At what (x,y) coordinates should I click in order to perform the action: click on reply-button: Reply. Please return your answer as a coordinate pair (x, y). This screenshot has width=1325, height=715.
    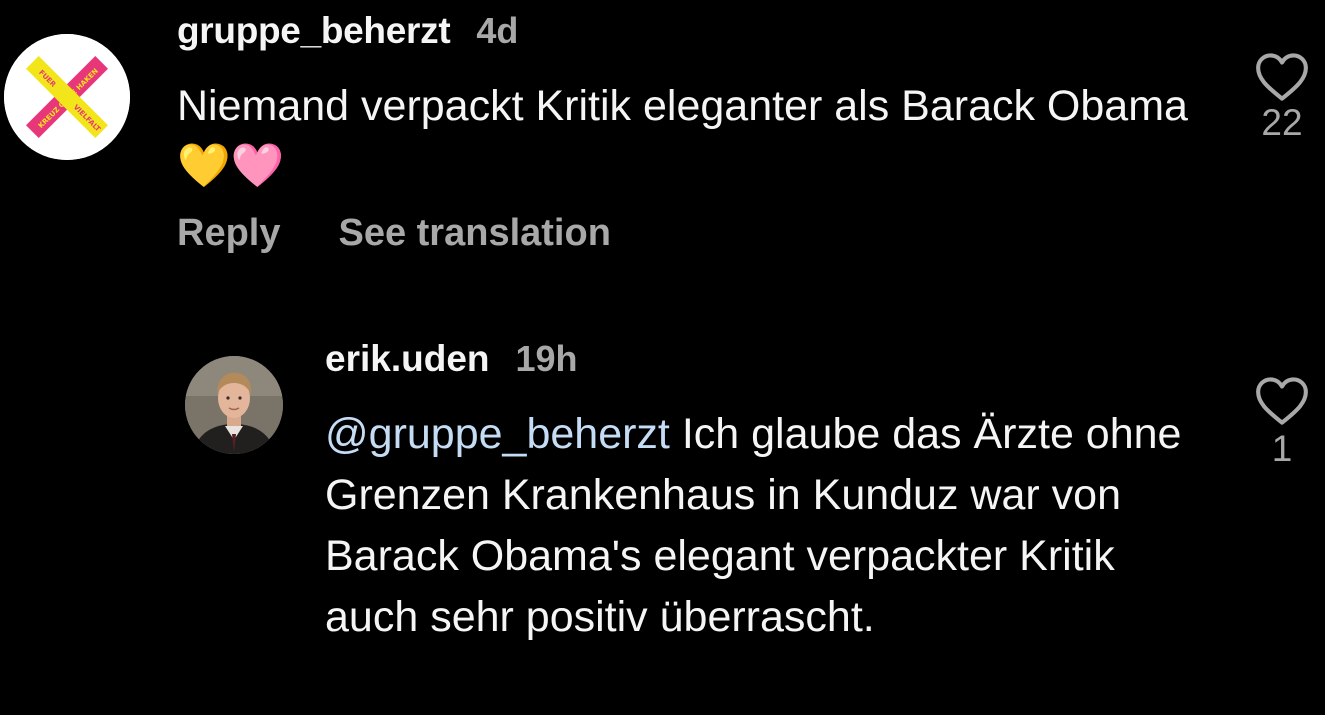
    Looking at the image, I should click on (228, 233).